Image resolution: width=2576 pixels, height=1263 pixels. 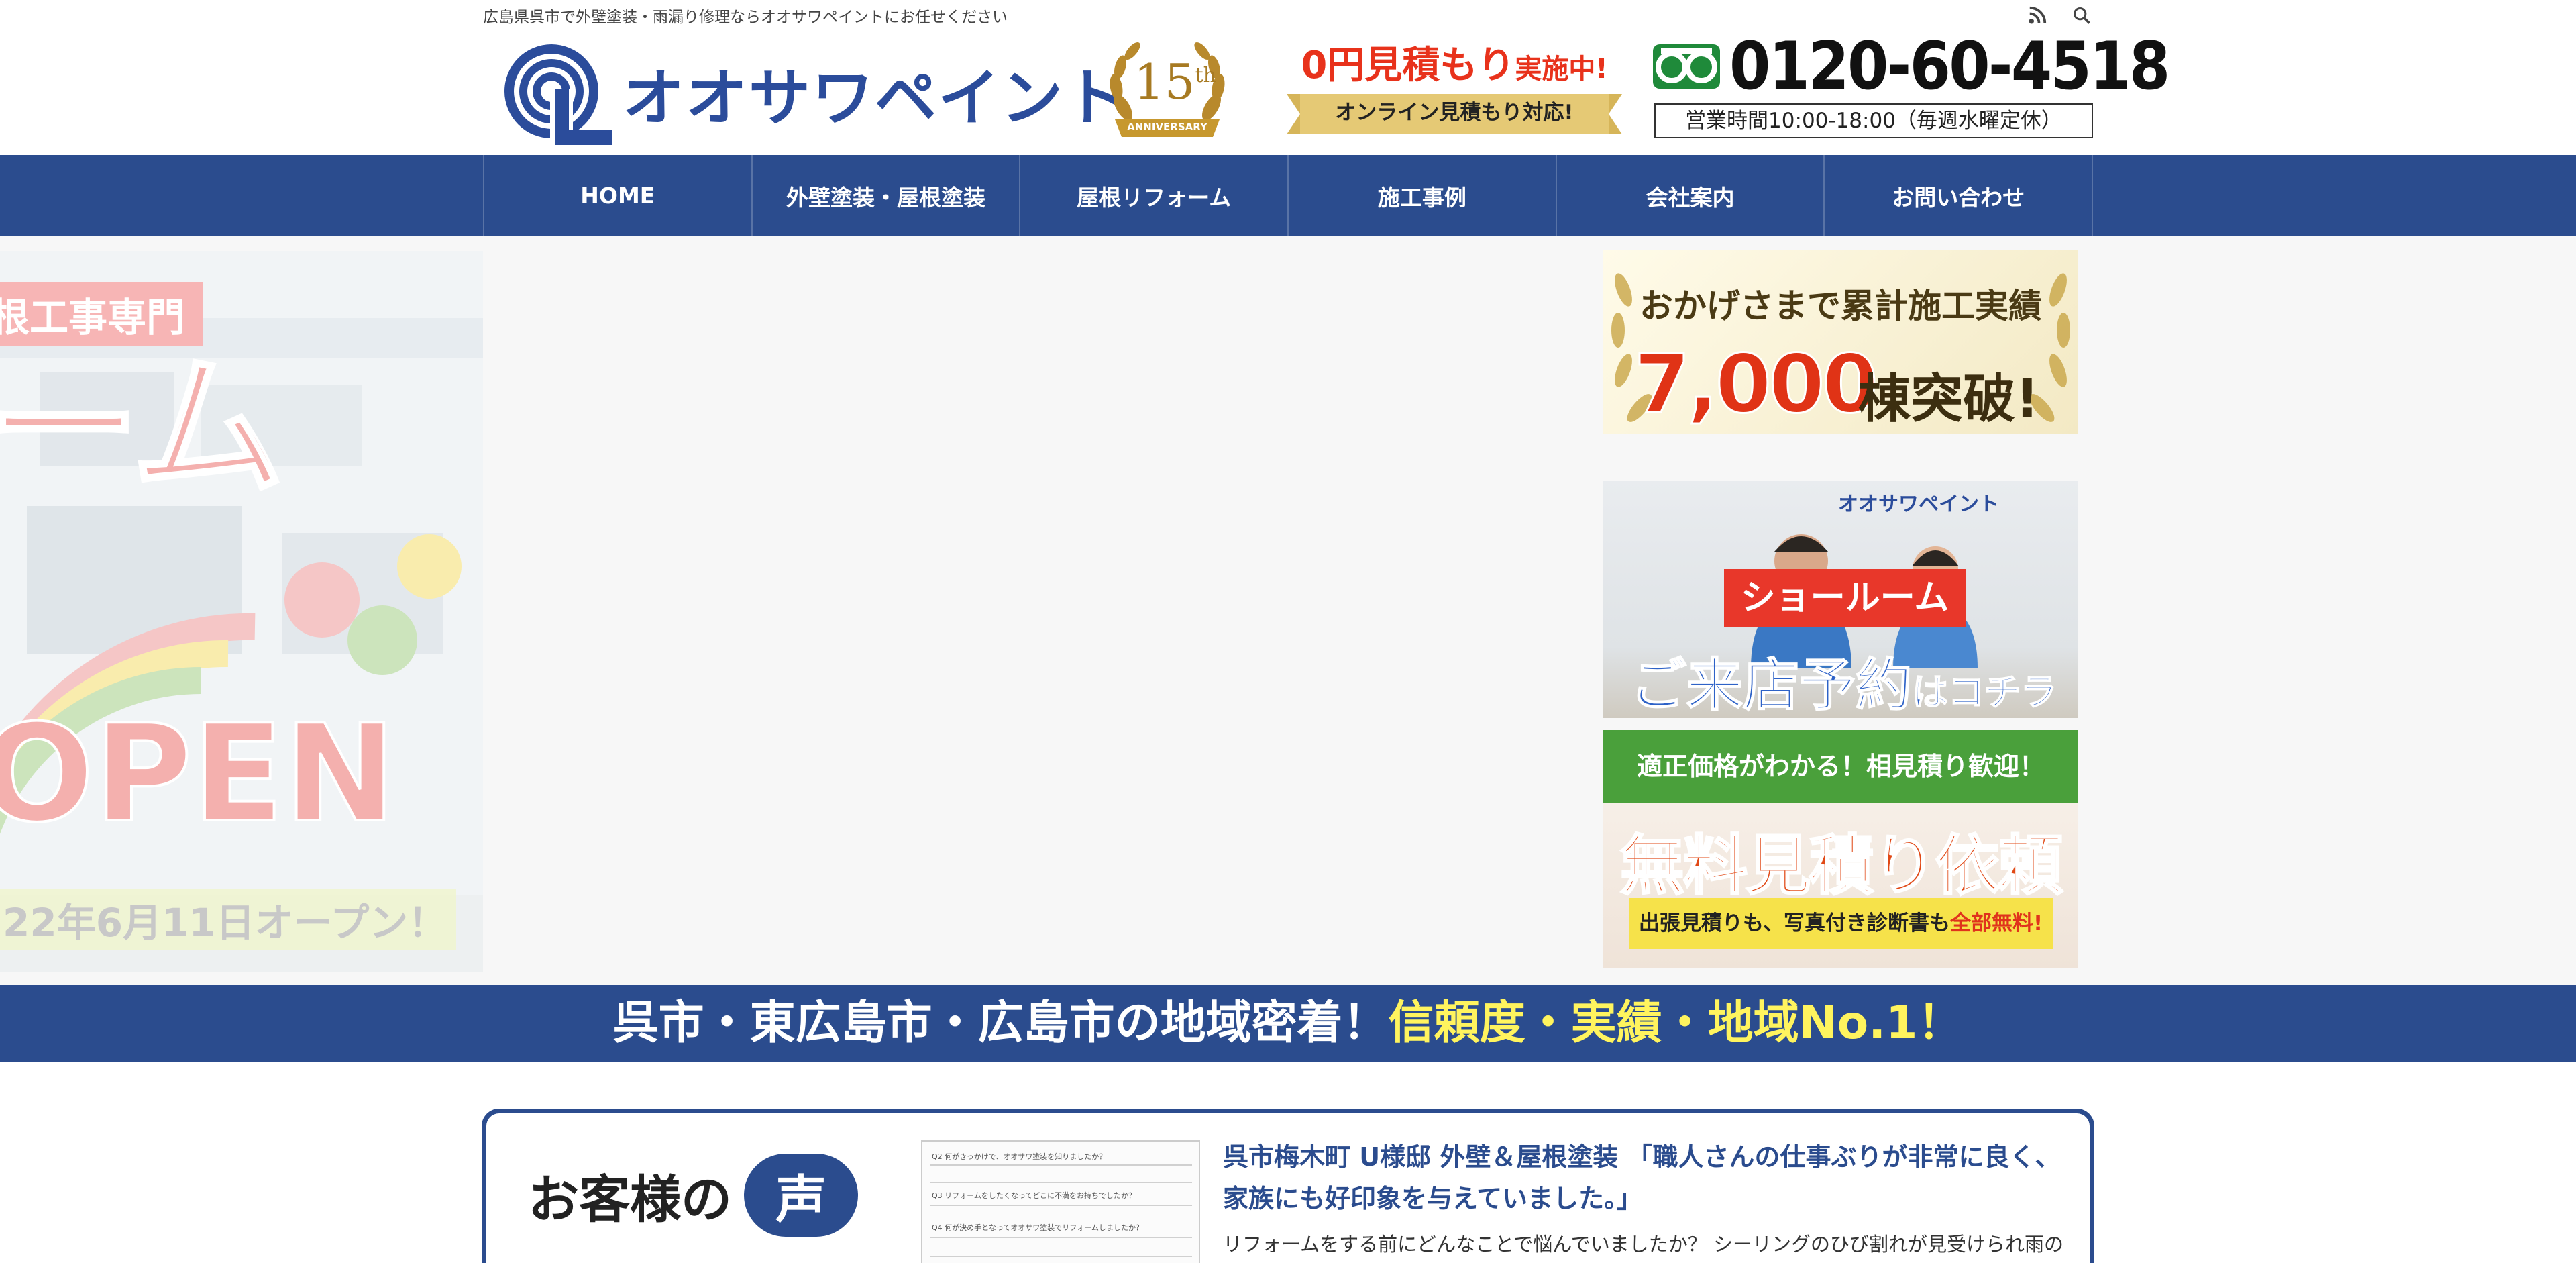 What do you see at coordinates (2082, 15) in the screenshot?
I see `search-icon` at bounding box center [2082, 15].